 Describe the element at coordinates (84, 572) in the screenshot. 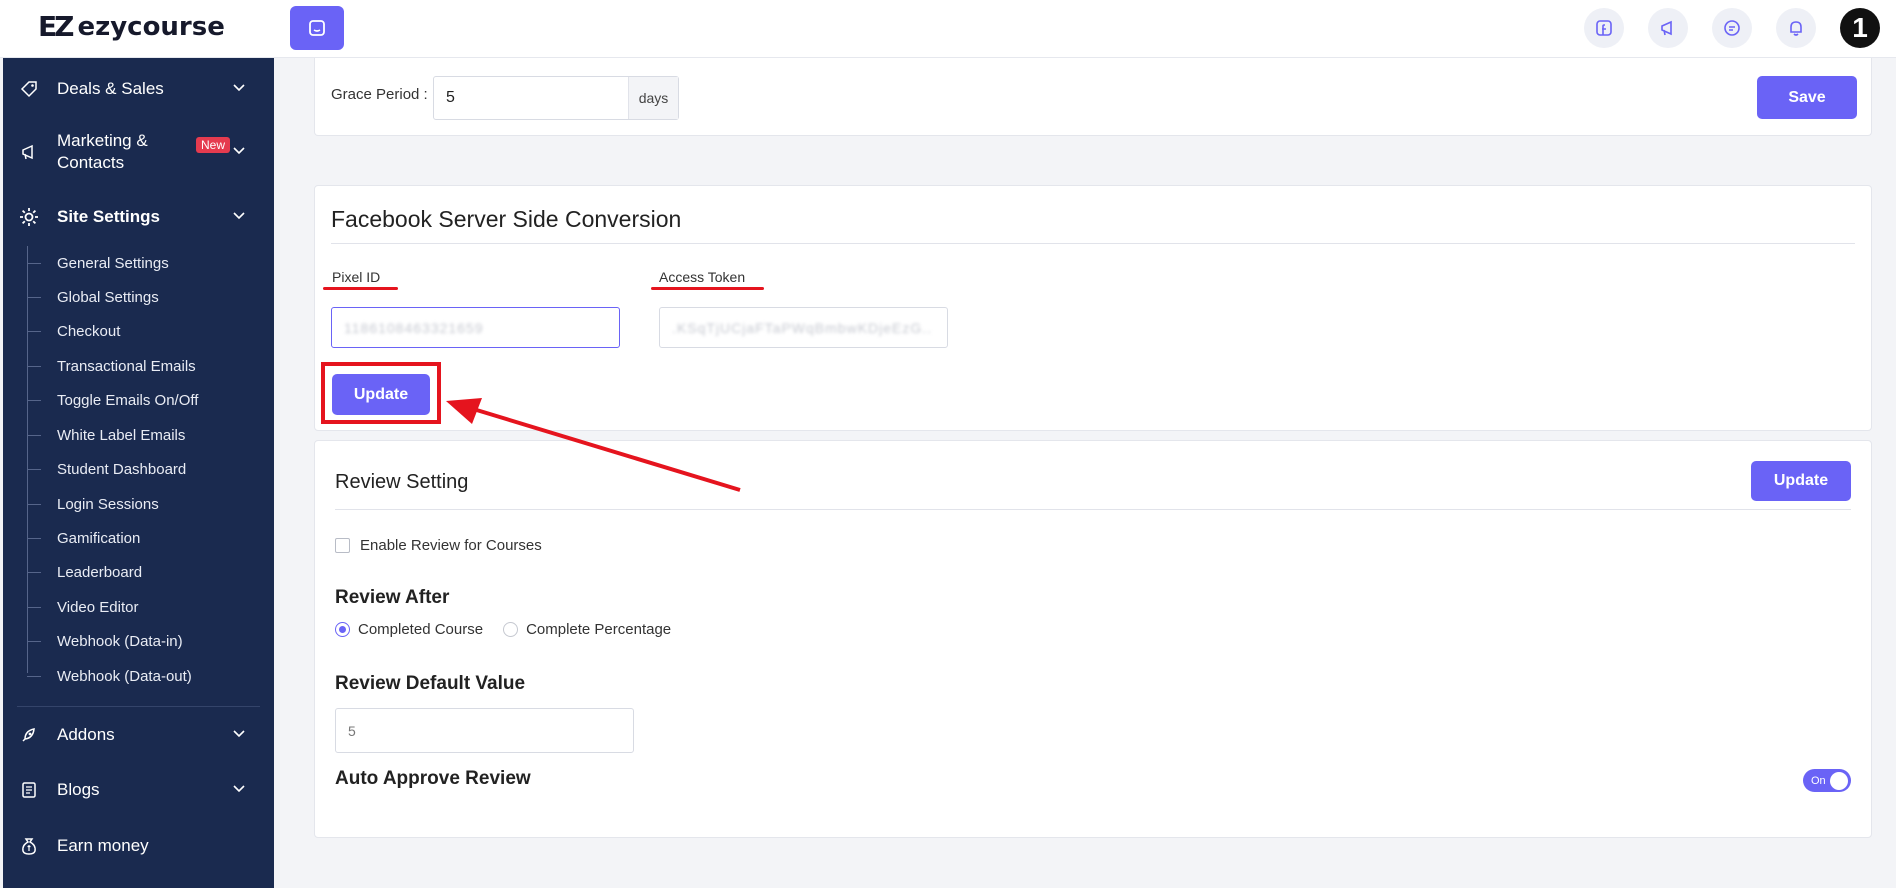

I see `sidebar-subitem-leaderboard: Leaderboard` at that location.